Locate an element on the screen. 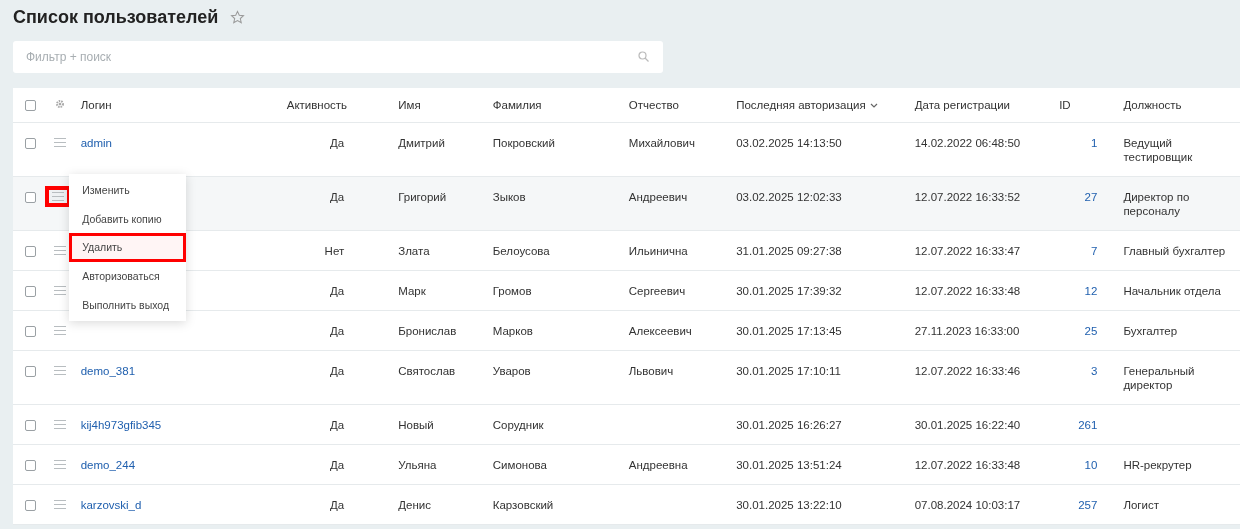  table-cell: Зыков is located at coordinates (509, 197).